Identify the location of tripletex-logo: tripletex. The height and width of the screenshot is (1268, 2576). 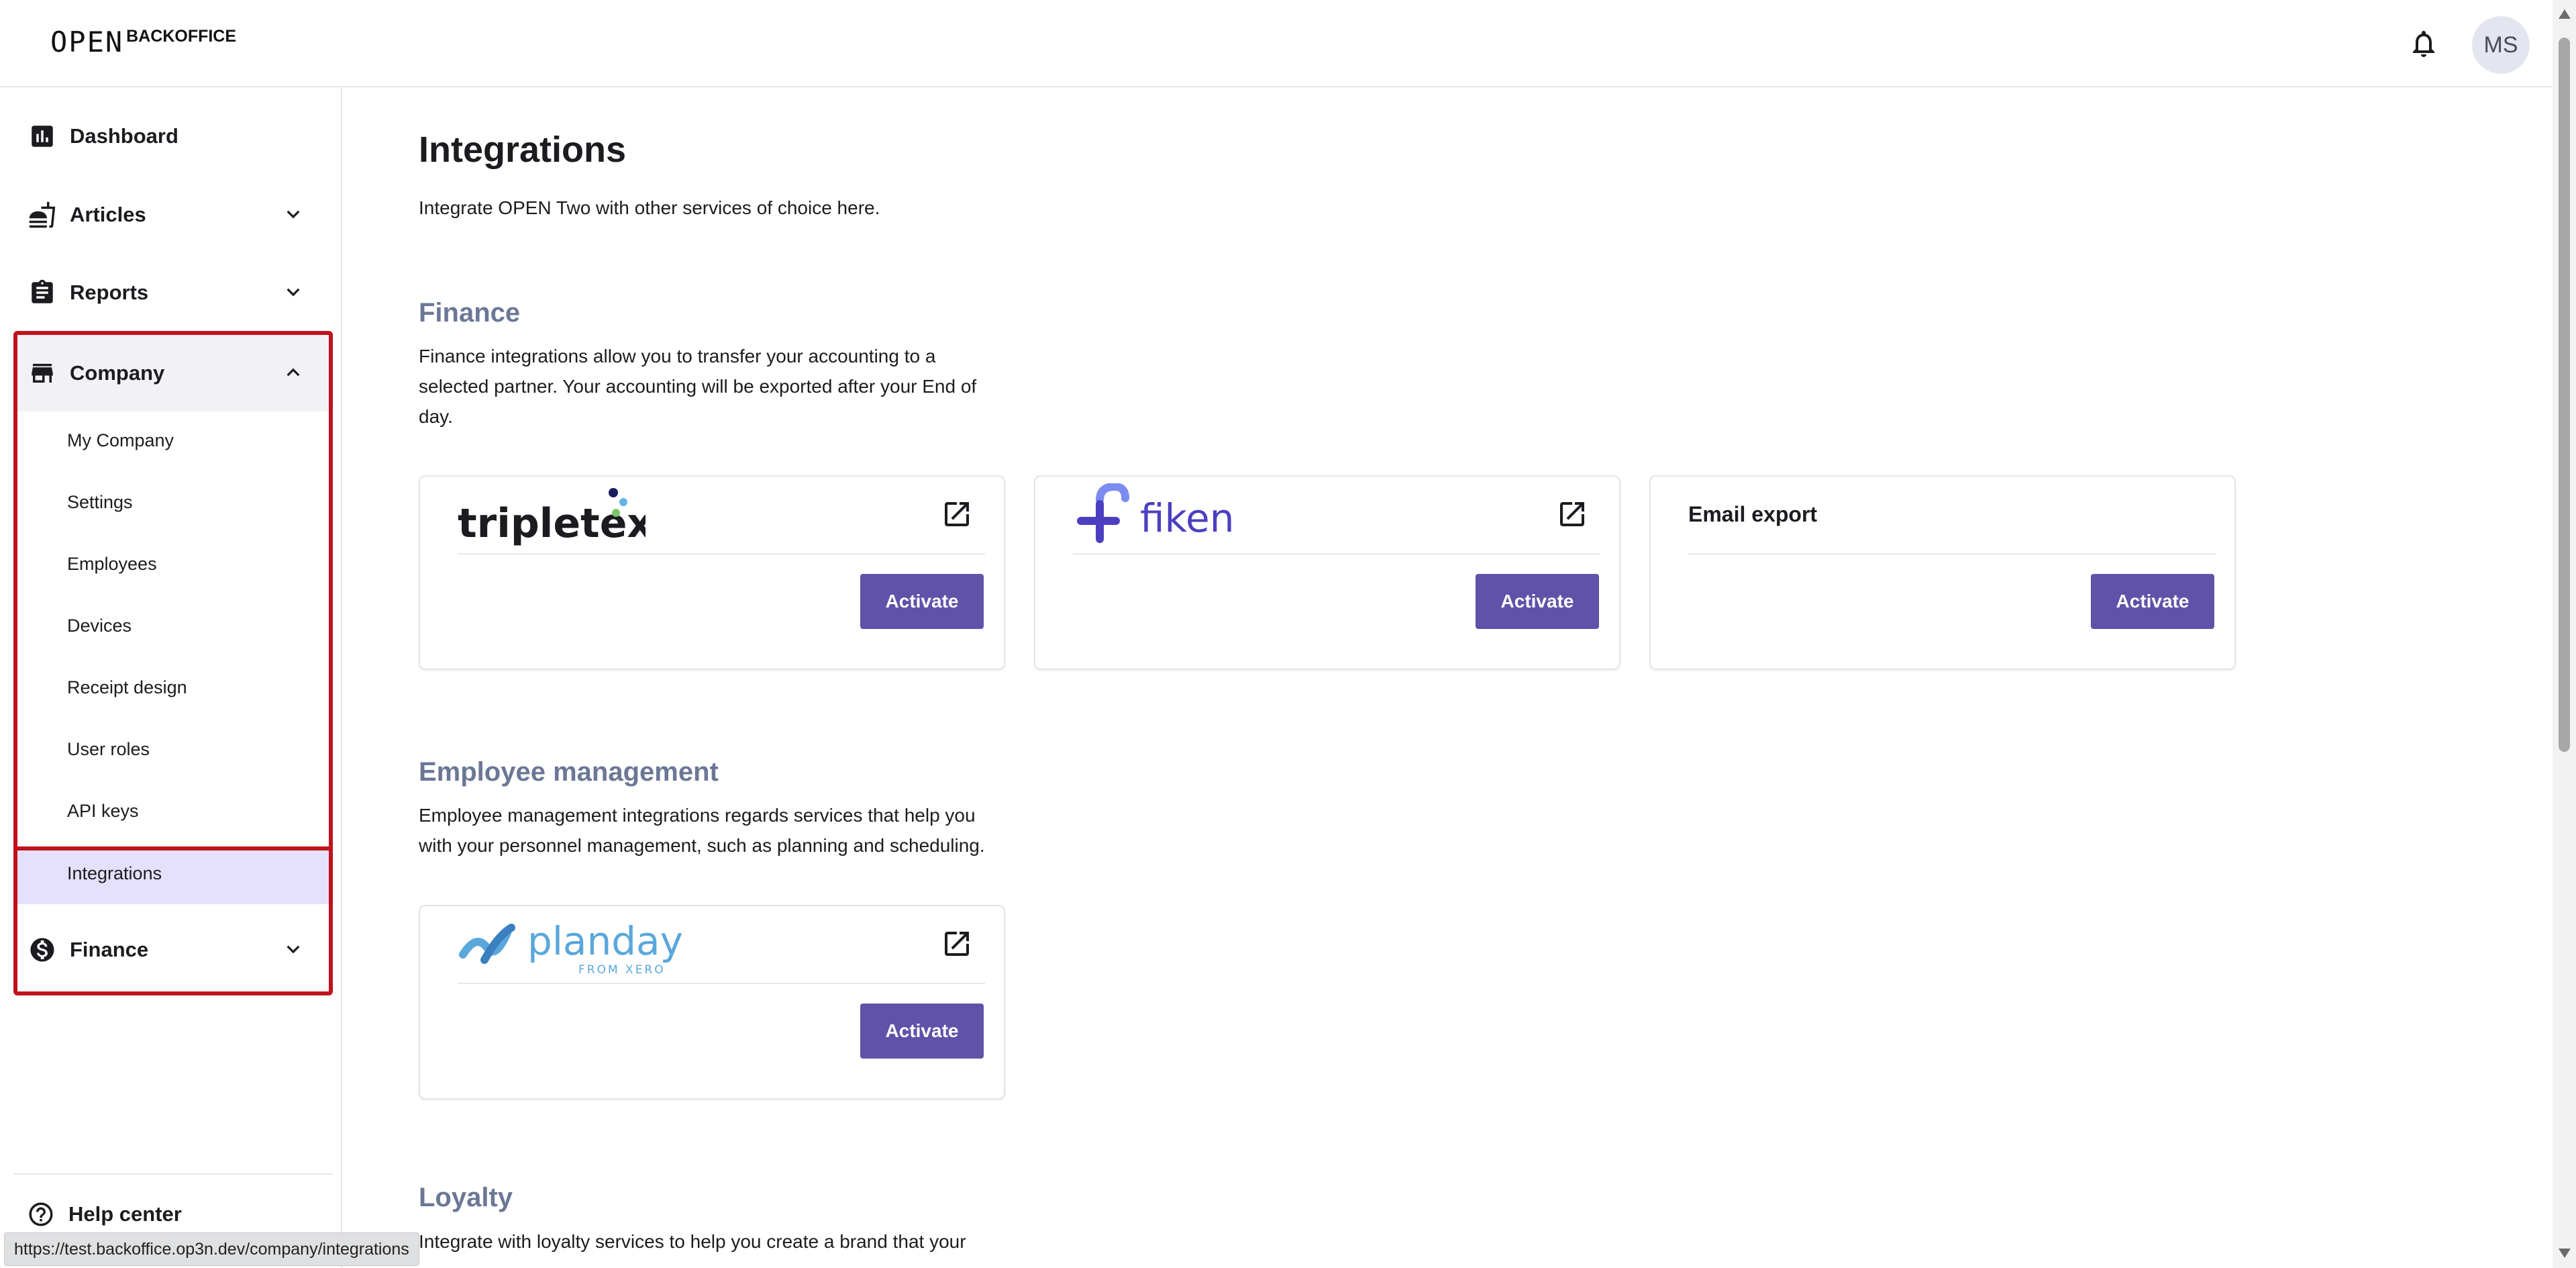
(555, 518).